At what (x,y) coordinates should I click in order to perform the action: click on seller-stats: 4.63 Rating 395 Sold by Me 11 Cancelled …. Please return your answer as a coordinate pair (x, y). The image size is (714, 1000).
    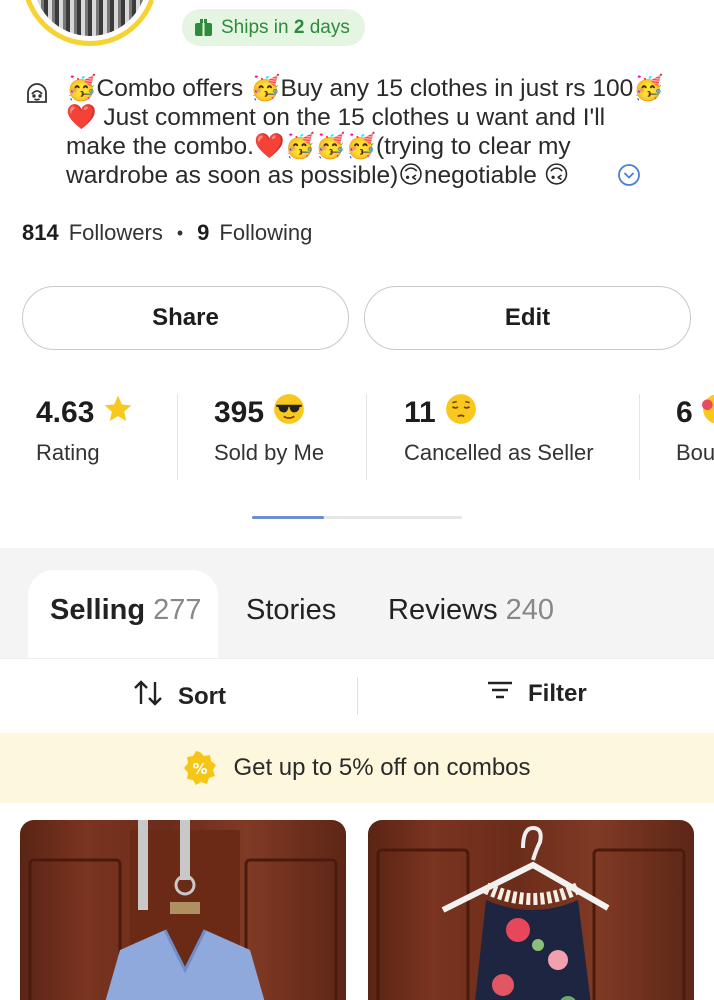
    Looking at the image, I should click on (357, 436).